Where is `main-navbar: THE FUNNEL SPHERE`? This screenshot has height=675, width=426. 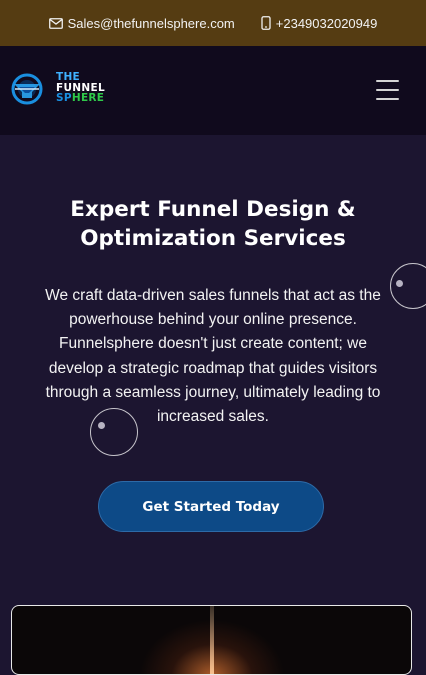
main-navbar: THE FUNNEL SPHERE is located at coordinates (213, 90).